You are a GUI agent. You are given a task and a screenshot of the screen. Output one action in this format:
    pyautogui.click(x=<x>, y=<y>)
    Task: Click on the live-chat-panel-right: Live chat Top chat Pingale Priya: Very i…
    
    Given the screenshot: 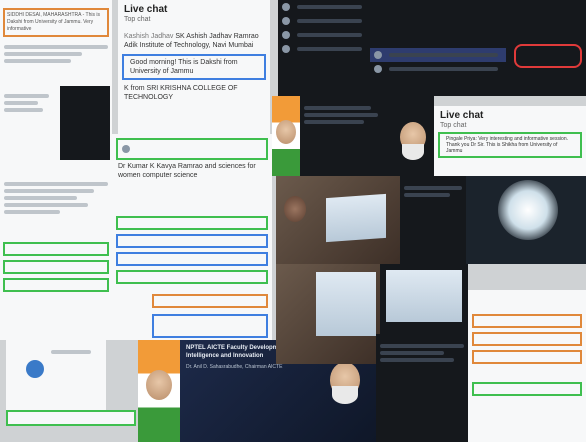 What is the action you would take?
    pyautogui.click(x=510, y=141)
    